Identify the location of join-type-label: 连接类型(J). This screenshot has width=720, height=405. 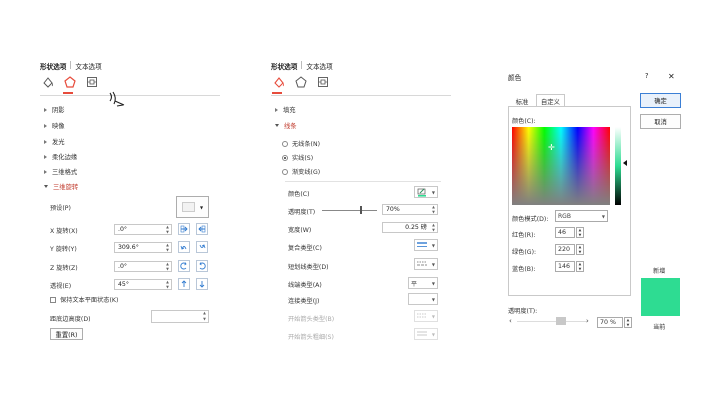
(304, 301).